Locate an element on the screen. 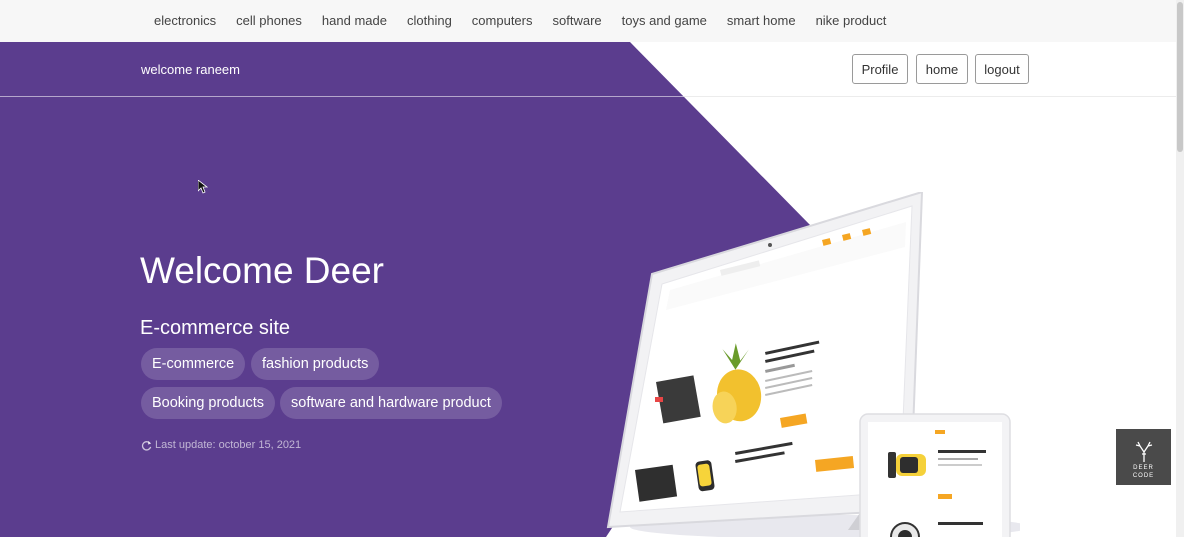 The image size is (1184, 537). mouse-cursor-icon is located at coordinates (203, 187).